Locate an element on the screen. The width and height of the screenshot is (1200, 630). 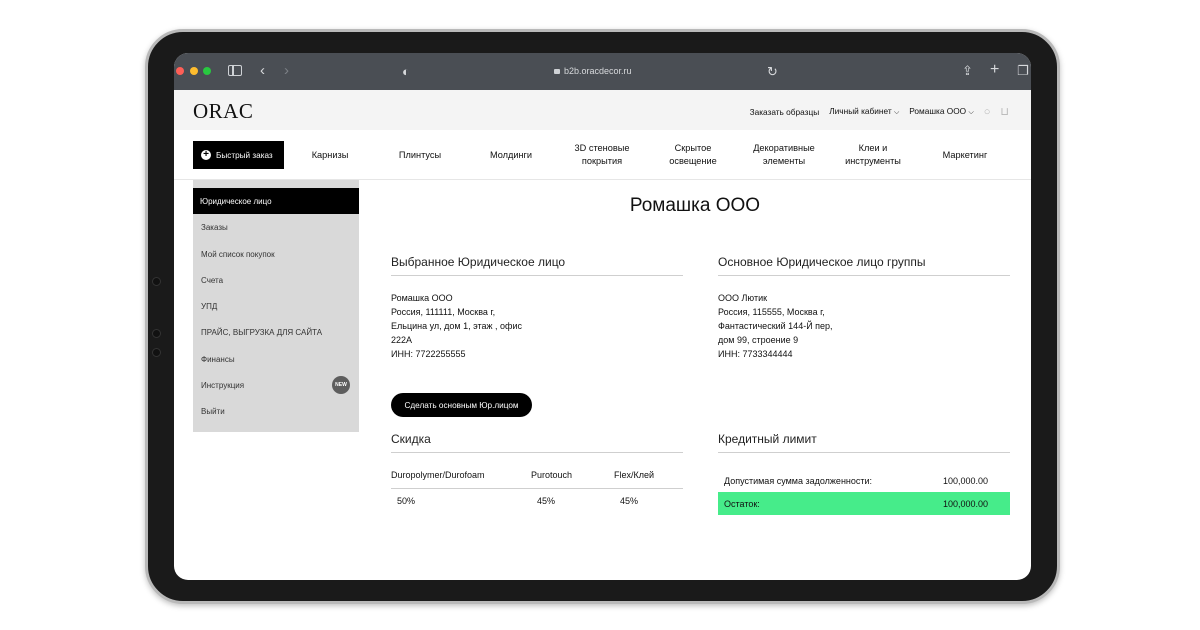
nav-item-moldings: Молдинги is located at coordinates (511, 155).